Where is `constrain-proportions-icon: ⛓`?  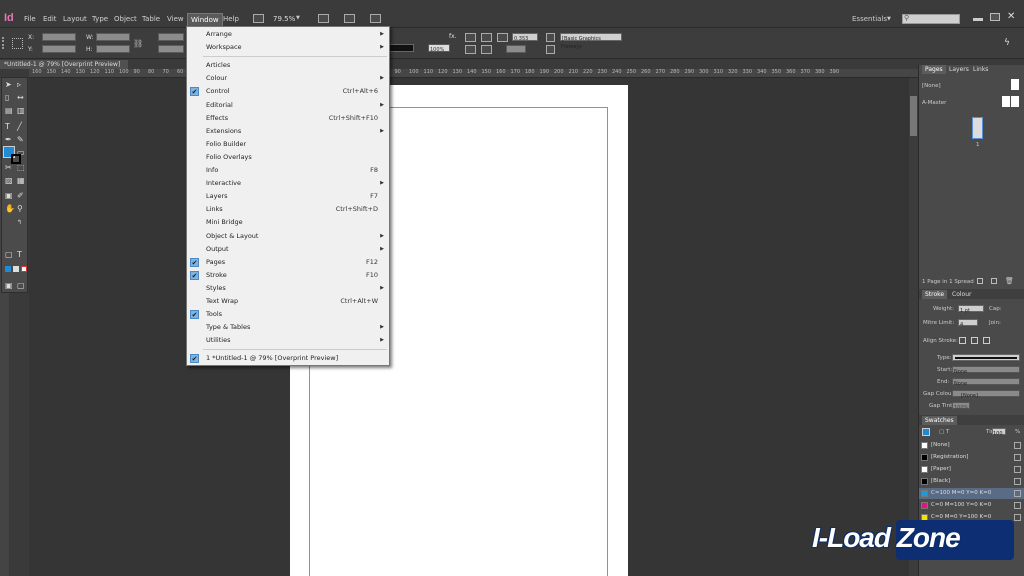 constrain-proportions-icon: ⛓ is located at coordinates (138, 43).